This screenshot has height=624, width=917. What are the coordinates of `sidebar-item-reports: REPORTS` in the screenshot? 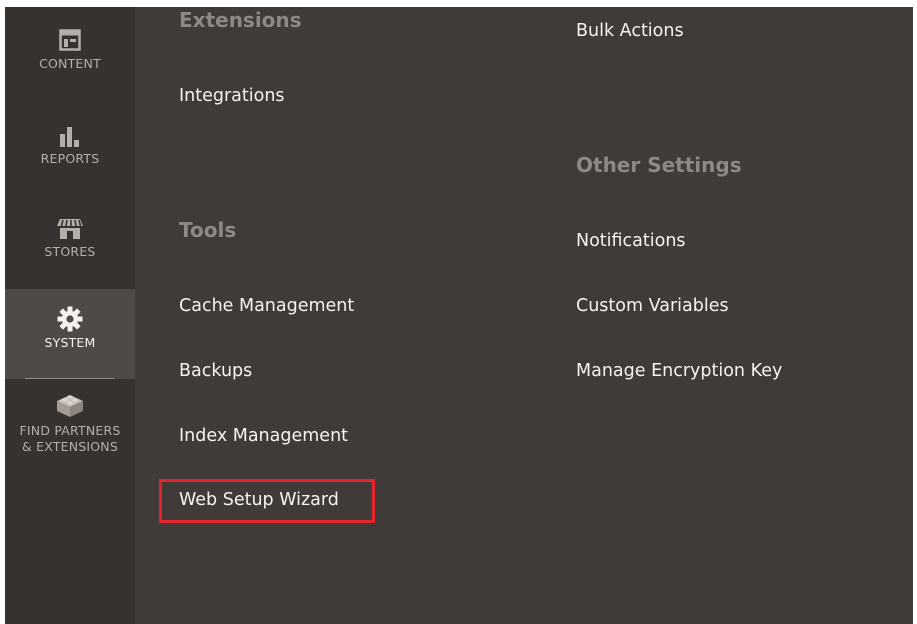 It's located at (70, 146).